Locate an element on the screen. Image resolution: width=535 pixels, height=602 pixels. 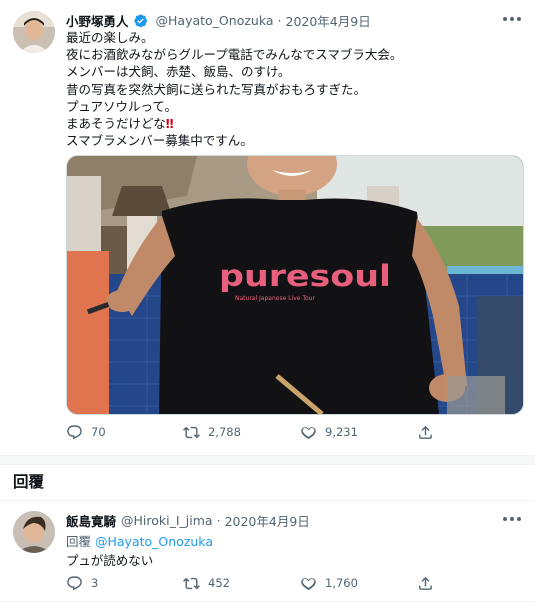
tweet-line: まあそうだけどな is located at coordinates (116, 124).